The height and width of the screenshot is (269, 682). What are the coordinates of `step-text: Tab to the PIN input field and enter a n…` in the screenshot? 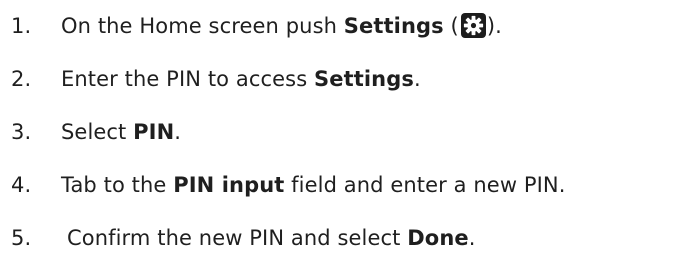 It's located at (313, 185).